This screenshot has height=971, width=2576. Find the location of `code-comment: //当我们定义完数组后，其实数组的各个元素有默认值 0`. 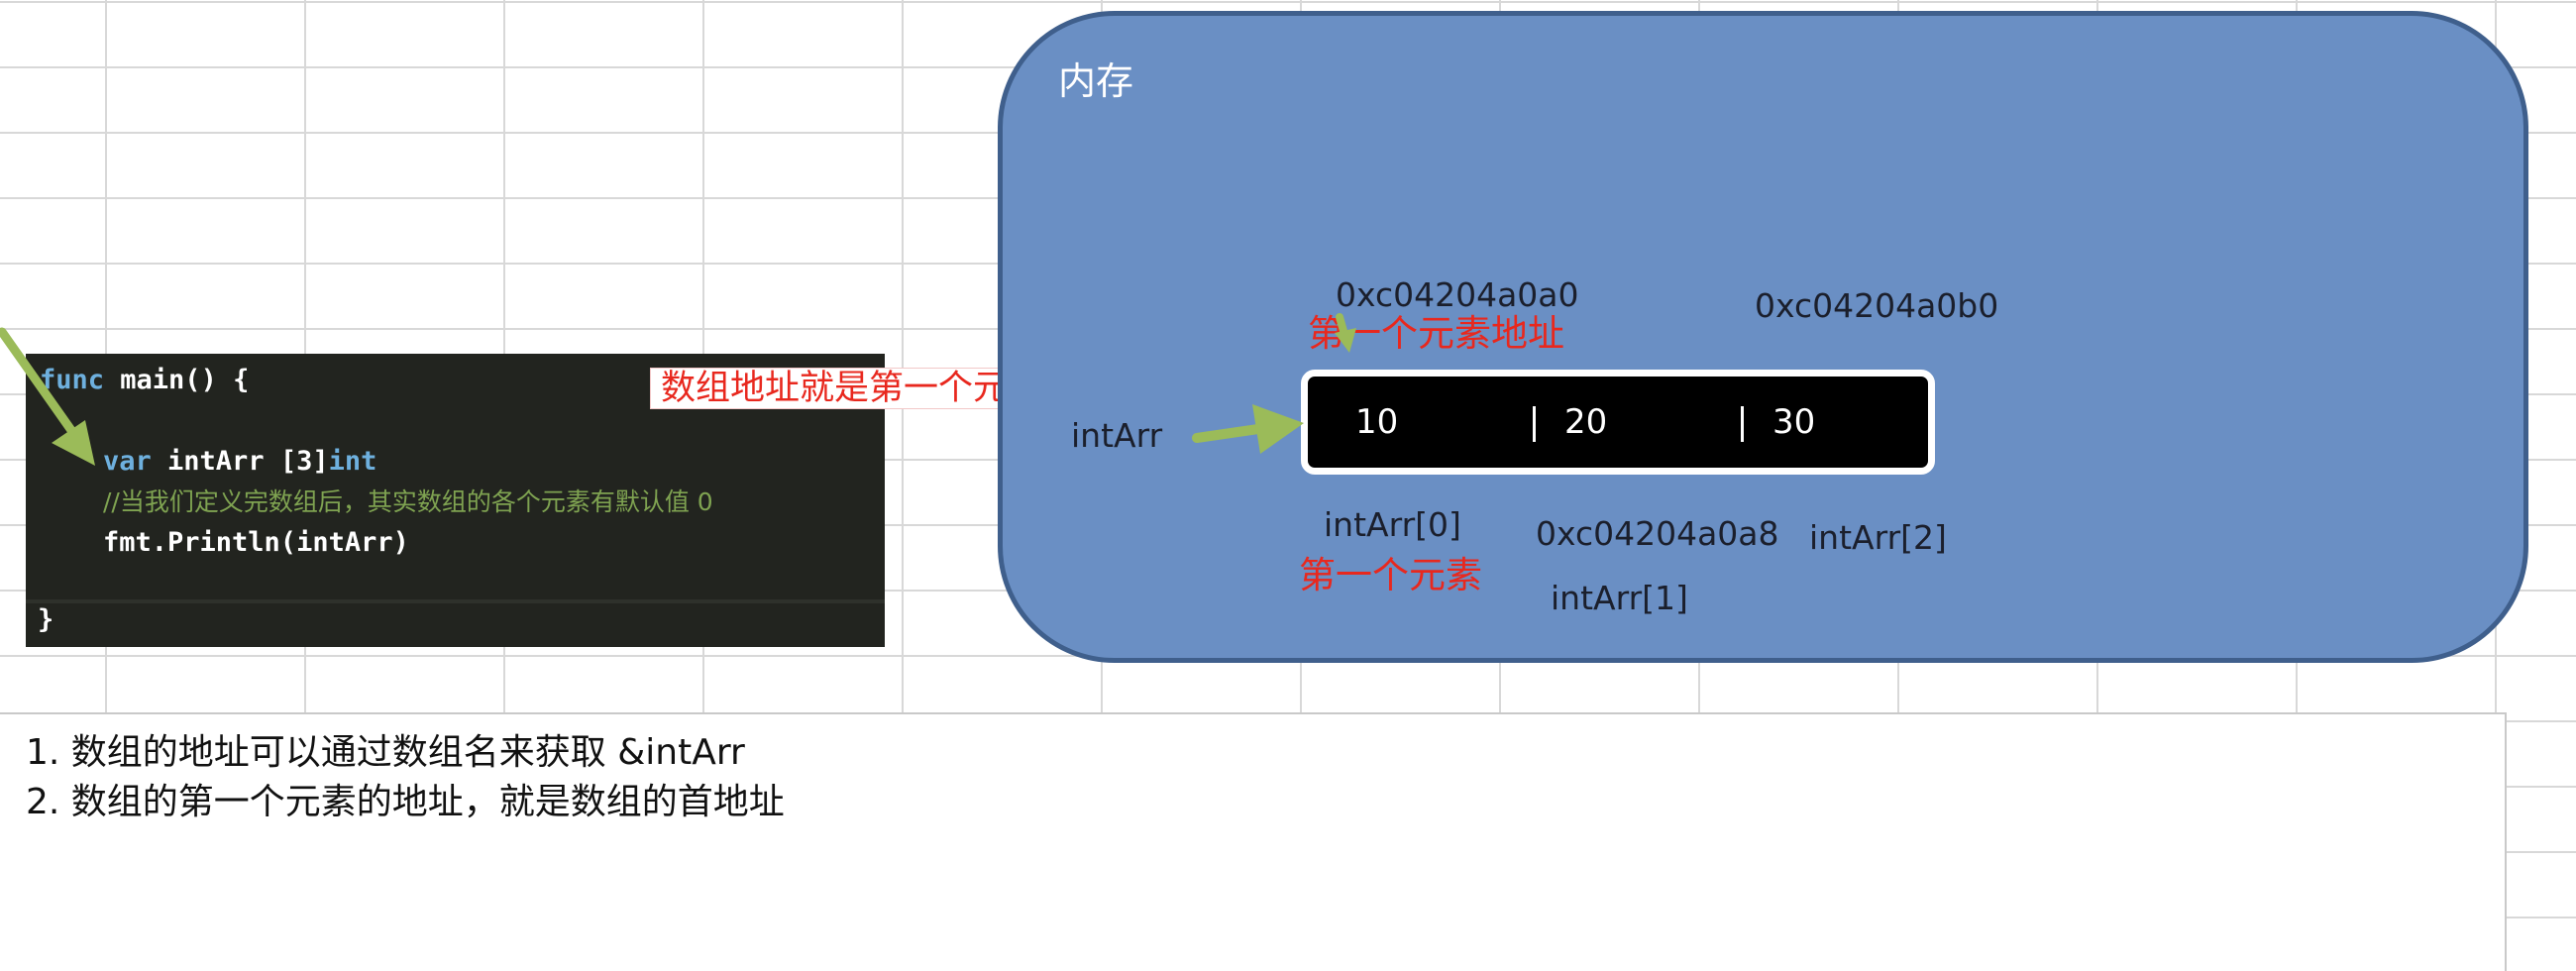

code-comment: //当我们定义完数组后，其实数组的各个元素有默认值 0 is located at coordinates (408, 501).